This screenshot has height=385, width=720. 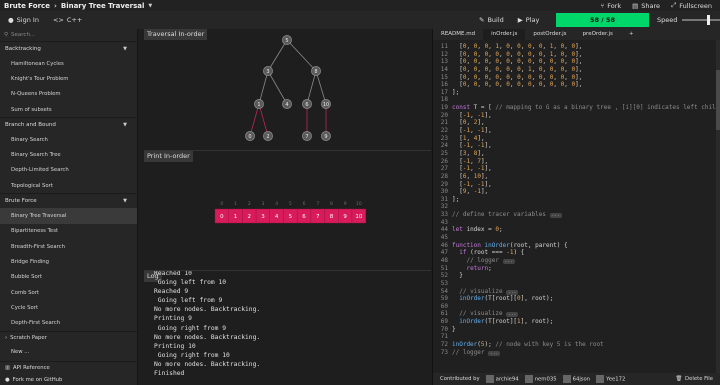 What do you see at coordinates (470, 176) in the screenshot?
I see `code-text: [6, 10],` at bounding box center [470, 176].